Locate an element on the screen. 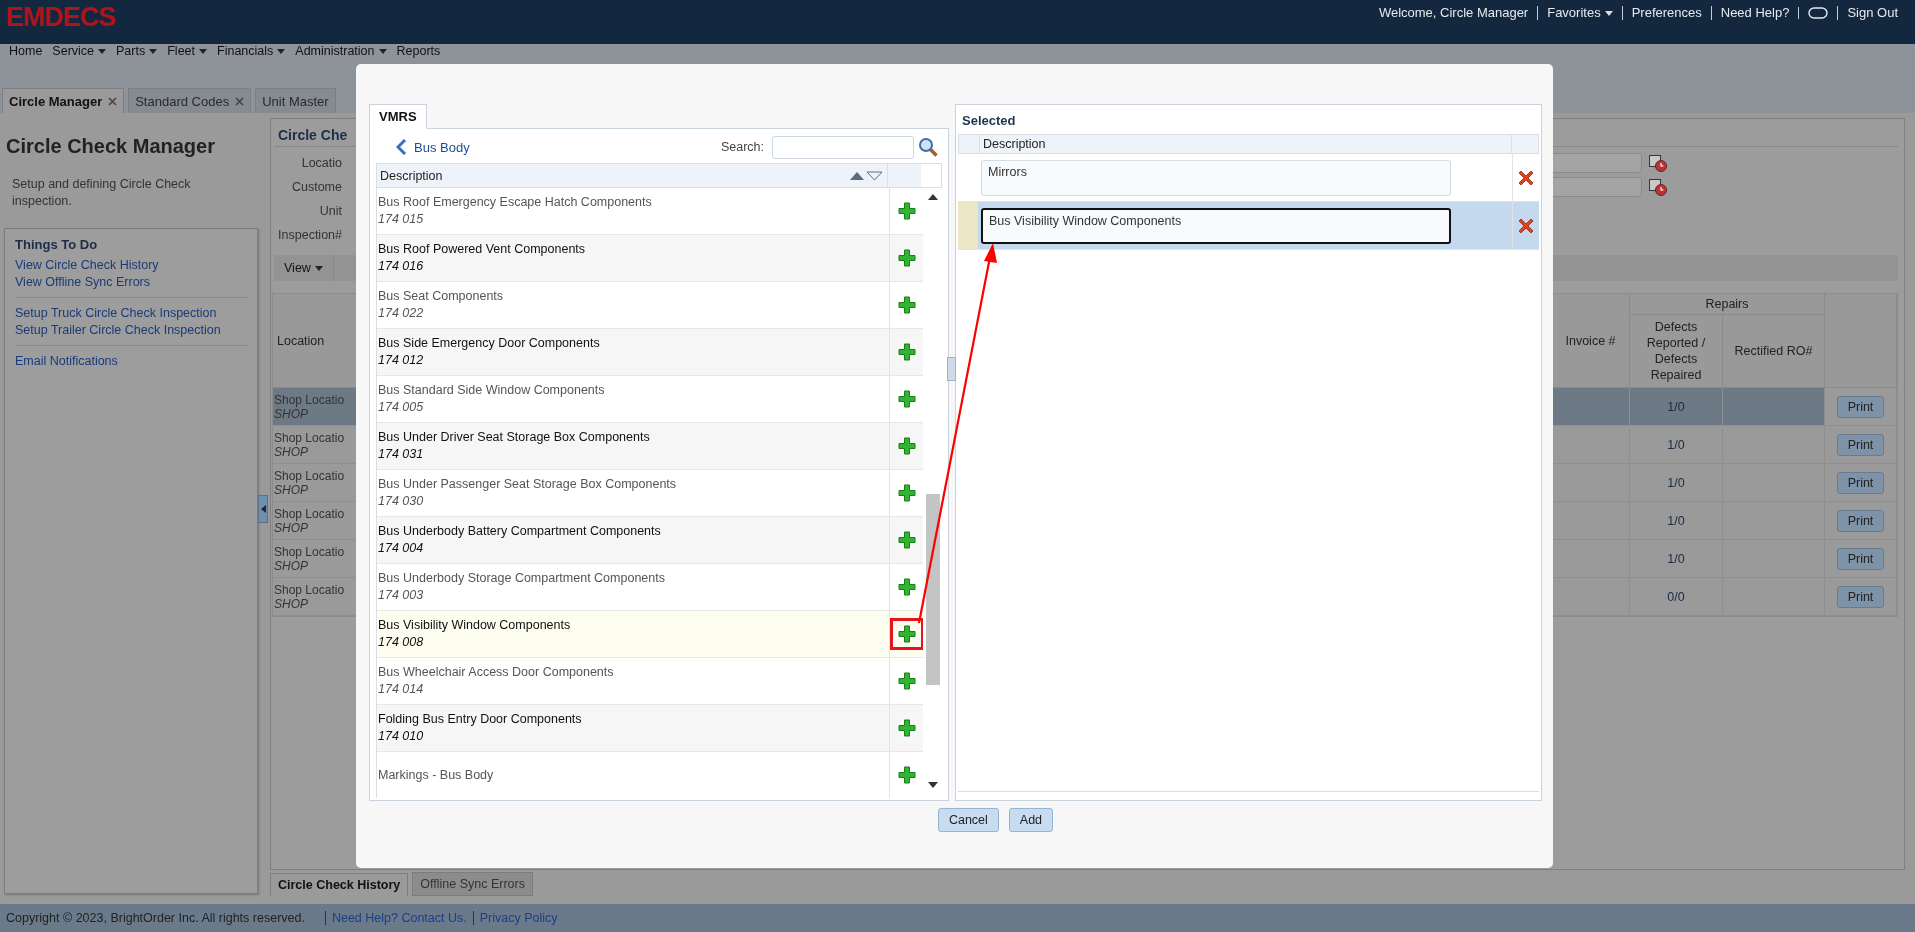 Image resolution: width=1915 pixels, height=932 pixels. defects-cell: 0/0 is located at coordinates (1676, 597).